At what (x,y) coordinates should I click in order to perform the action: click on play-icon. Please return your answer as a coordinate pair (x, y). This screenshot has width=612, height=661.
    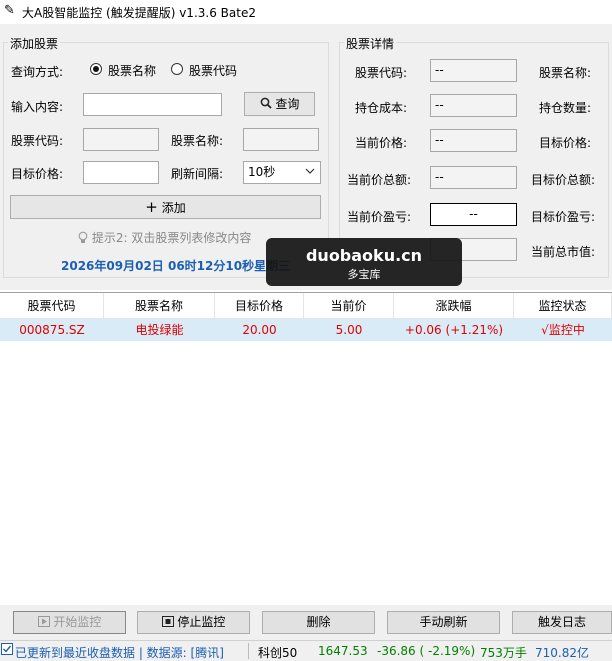
    Looking at the image, I should click on (45, 622).